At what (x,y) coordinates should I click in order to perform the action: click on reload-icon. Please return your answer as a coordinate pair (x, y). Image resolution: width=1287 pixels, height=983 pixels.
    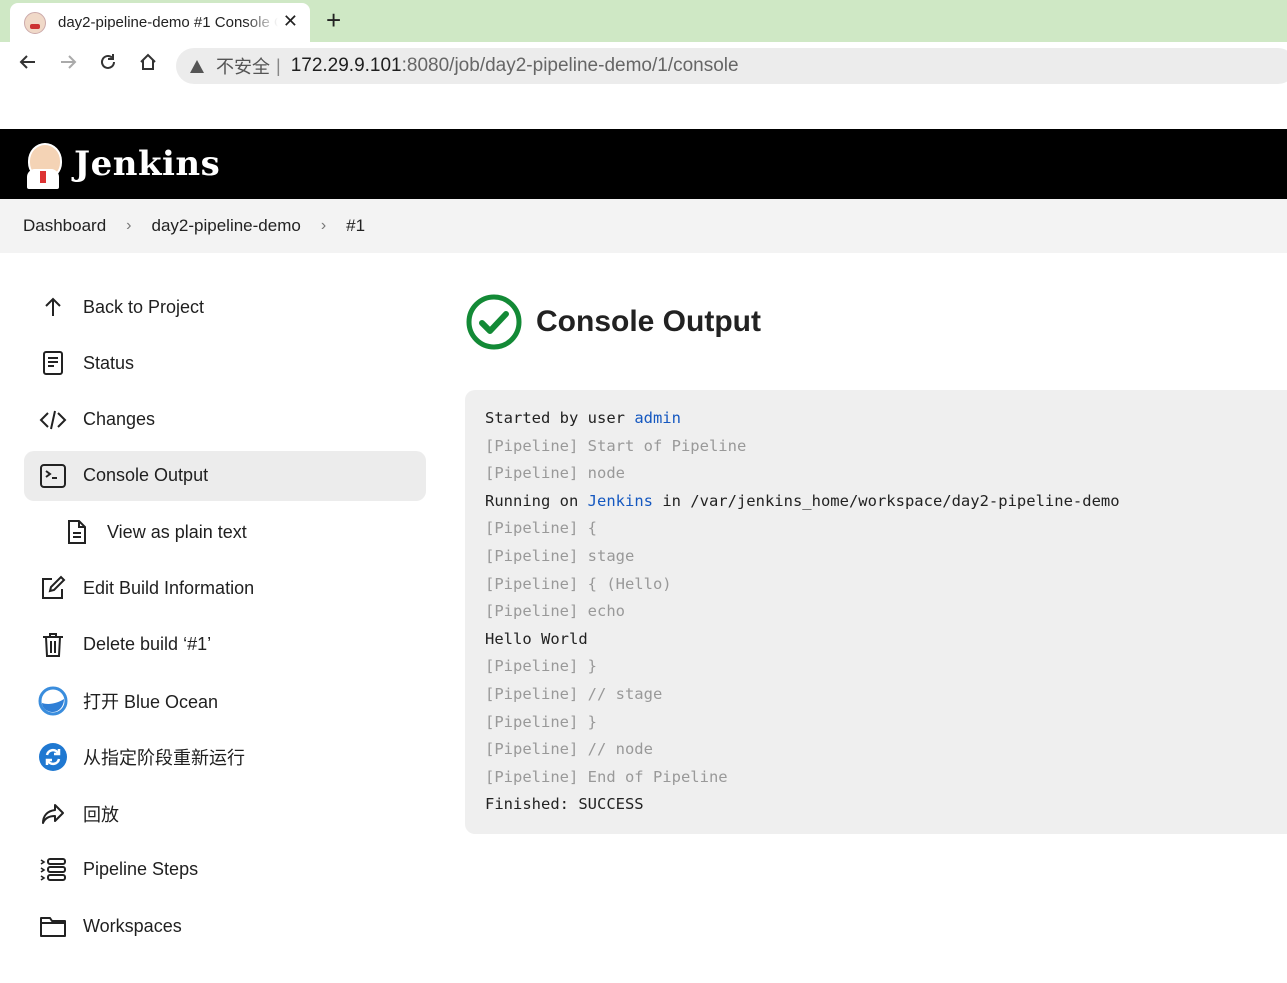
    Looking at the image, I should click on (108, 66).